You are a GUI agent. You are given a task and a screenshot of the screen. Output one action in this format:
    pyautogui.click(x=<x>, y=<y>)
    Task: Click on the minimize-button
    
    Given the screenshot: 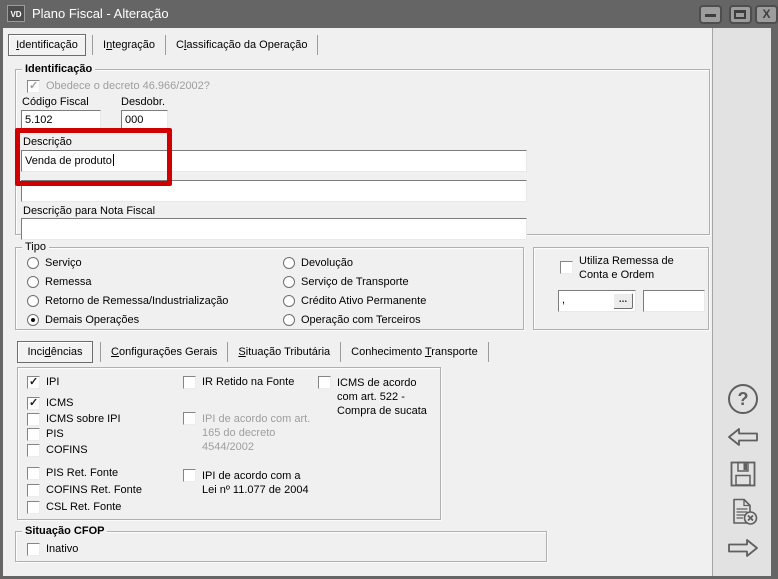 What is the action you would take?
    pyautogui.click(x=710, y=14)
    